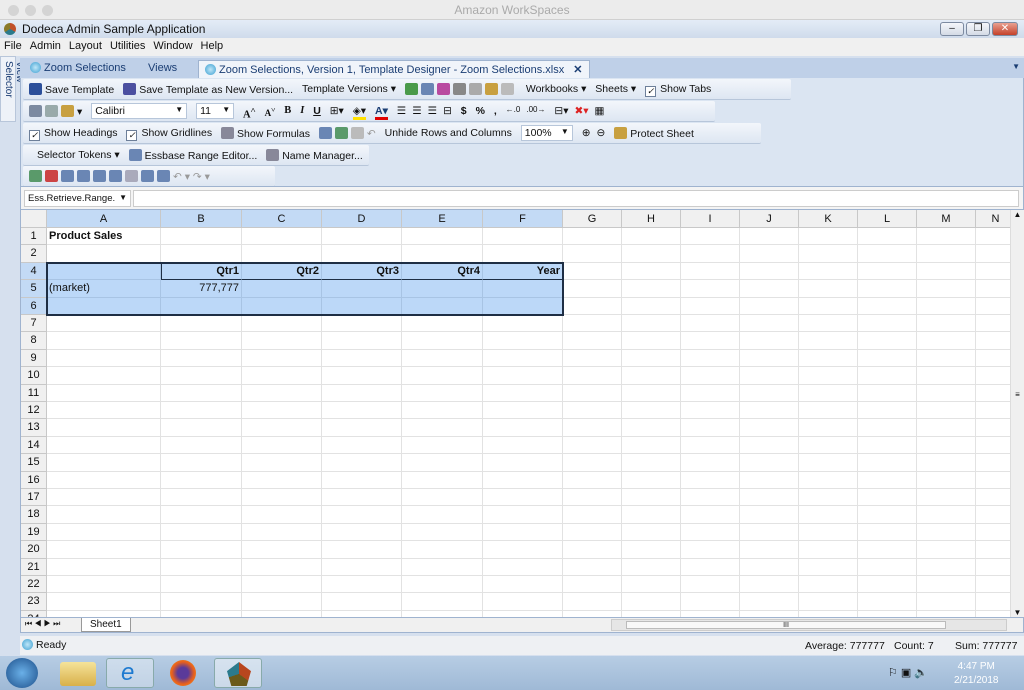 The width and height of the screenshot is (1024, 690). I want to click on cell-M17, so click(946, 498).